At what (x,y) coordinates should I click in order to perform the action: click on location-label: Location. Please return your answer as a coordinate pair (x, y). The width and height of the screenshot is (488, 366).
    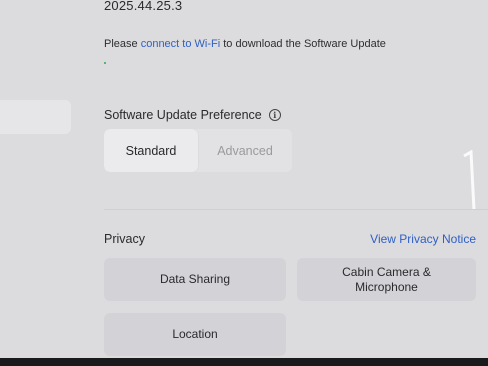
    Looking at the image, I should click on (195, 334).